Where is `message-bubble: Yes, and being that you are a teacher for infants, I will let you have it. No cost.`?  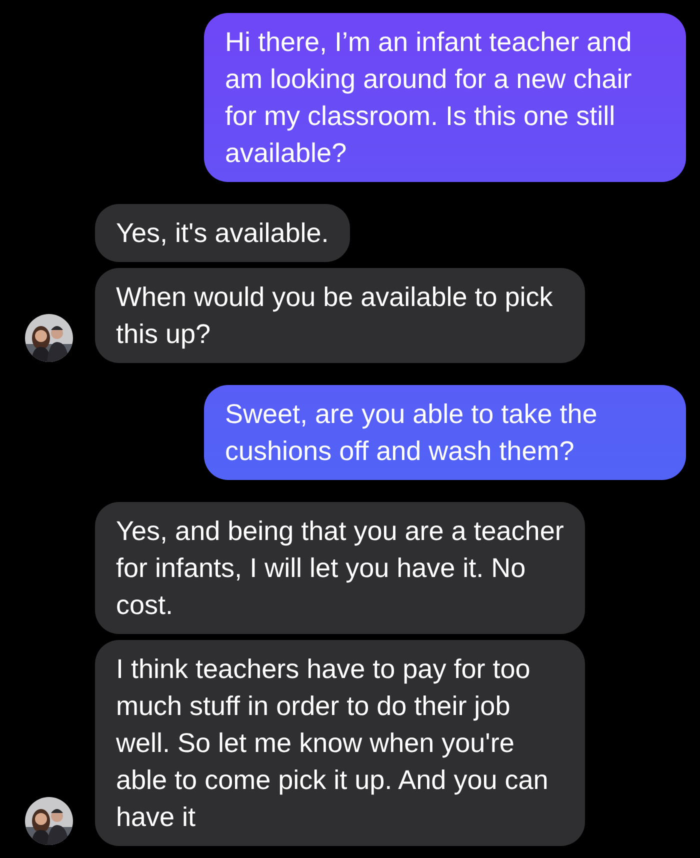 message-bubble: Yes, and being that you are a teacher for infants, I will let you have it. No cost. is located at coordinates (340, 568).